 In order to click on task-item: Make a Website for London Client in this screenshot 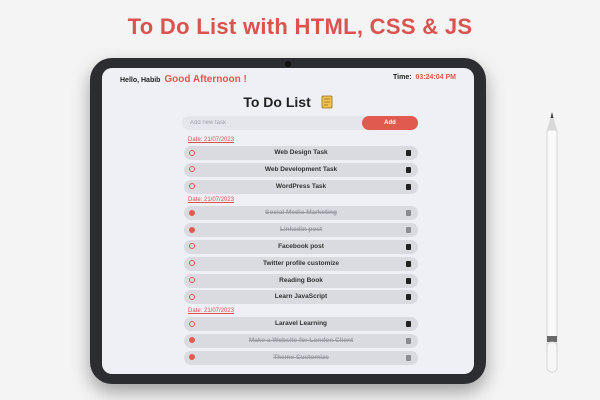, I will do `click(301, 340)`.